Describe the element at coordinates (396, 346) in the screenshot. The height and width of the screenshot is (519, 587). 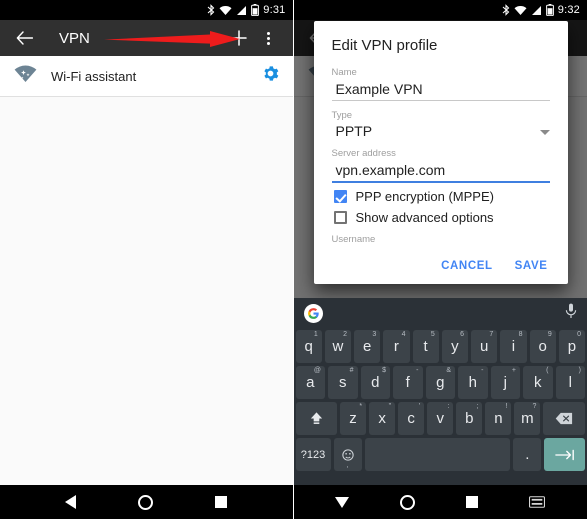
I see `key-r: r4` at that location.